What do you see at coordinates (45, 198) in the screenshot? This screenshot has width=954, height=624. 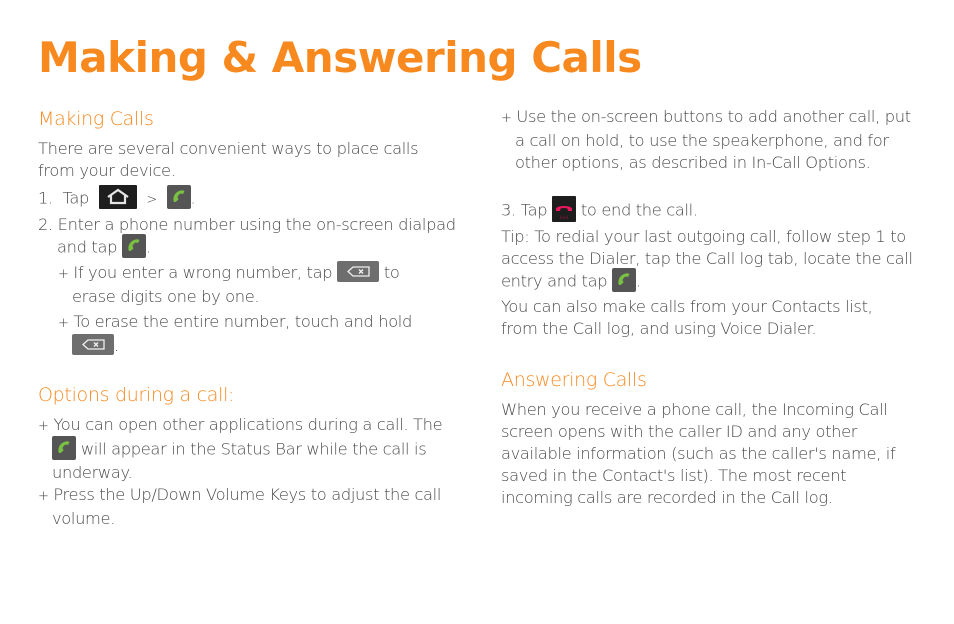 I see `step-number: 1.` at bounding box center [45, 198].